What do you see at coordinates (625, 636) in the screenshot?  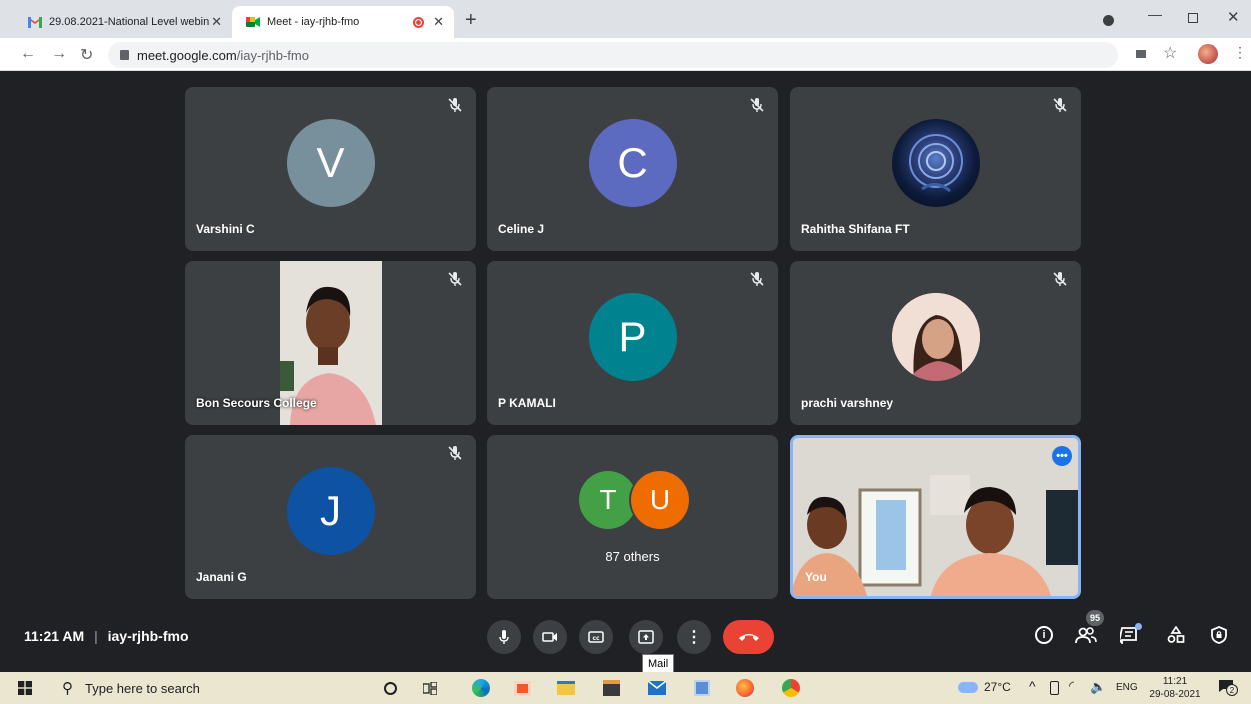 I see `call-controls-bar: 11:21 AM | iay-rjhb-fmo cc ⋮ i 95` at bounding box center [625, 636].